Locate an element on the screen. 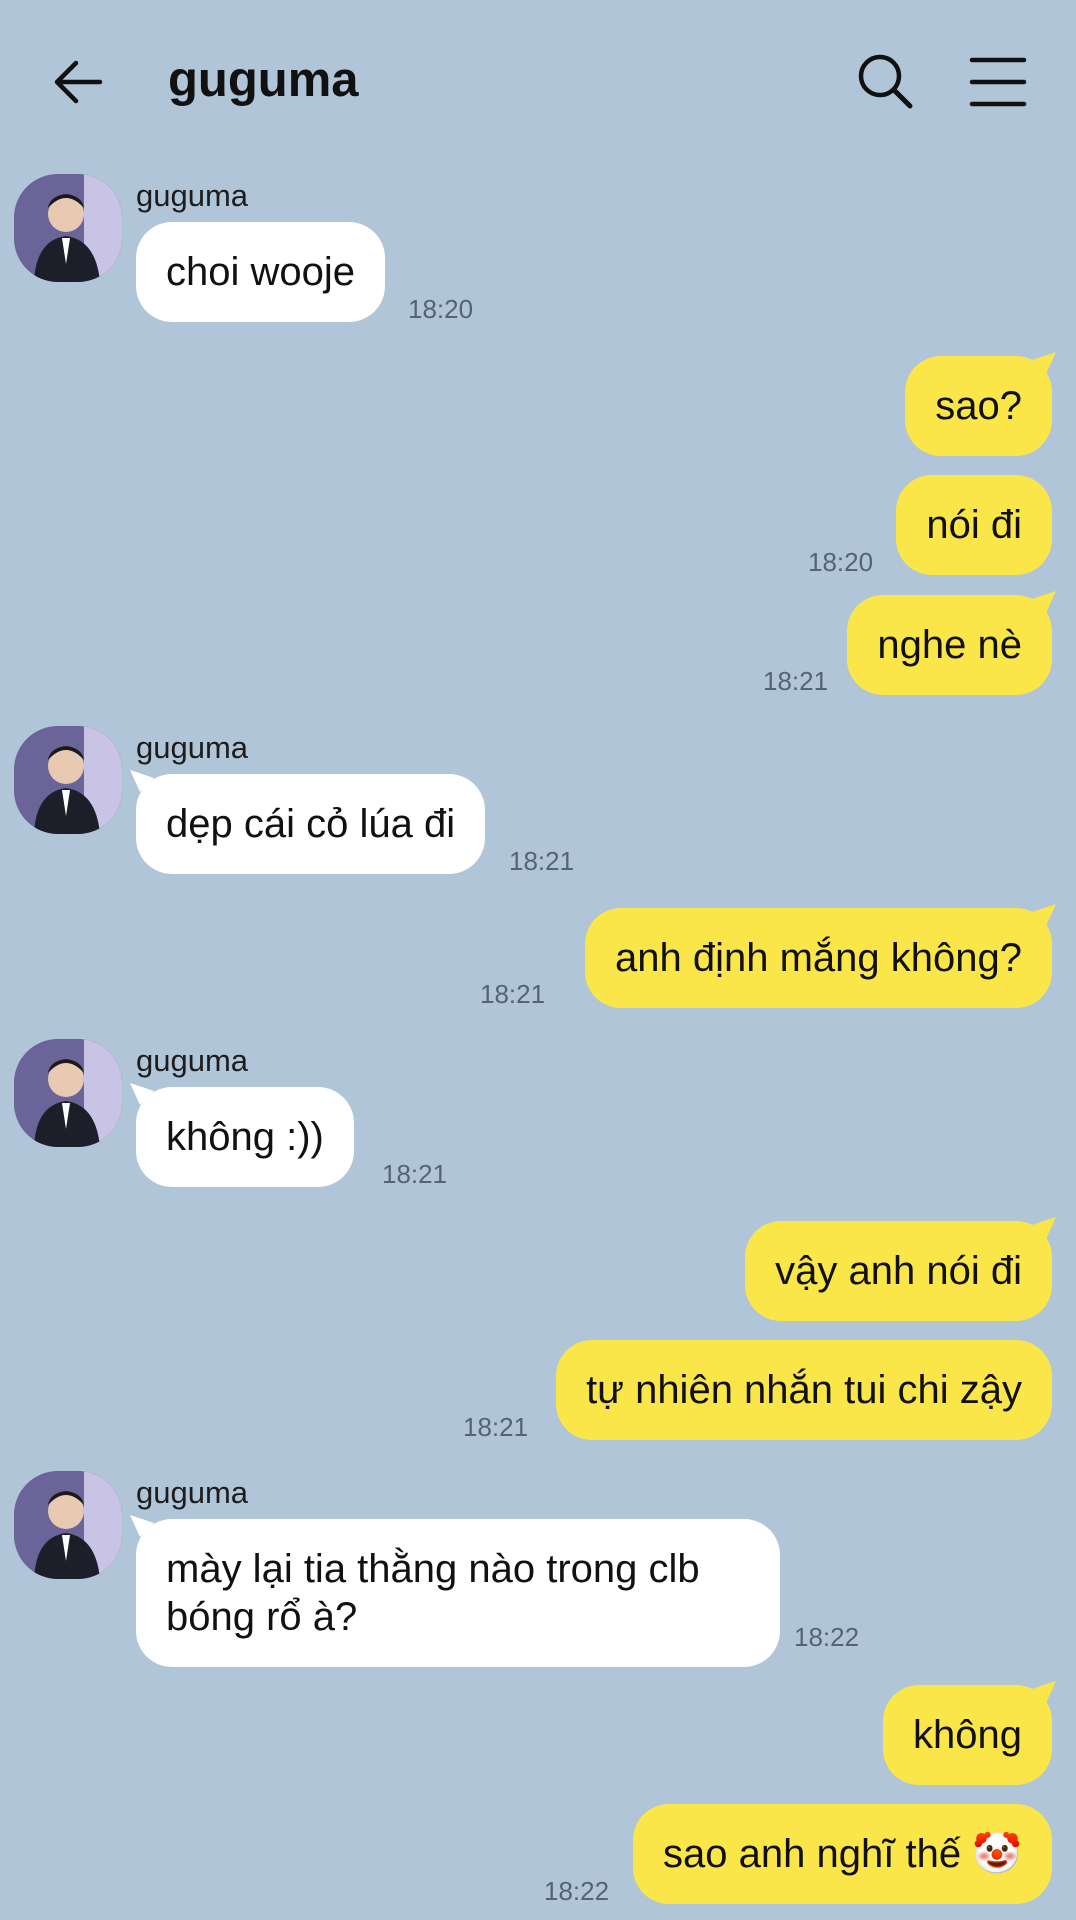  message-bubble-outgoing: vậy anh nói đi is located at coordinates (898, 1271).